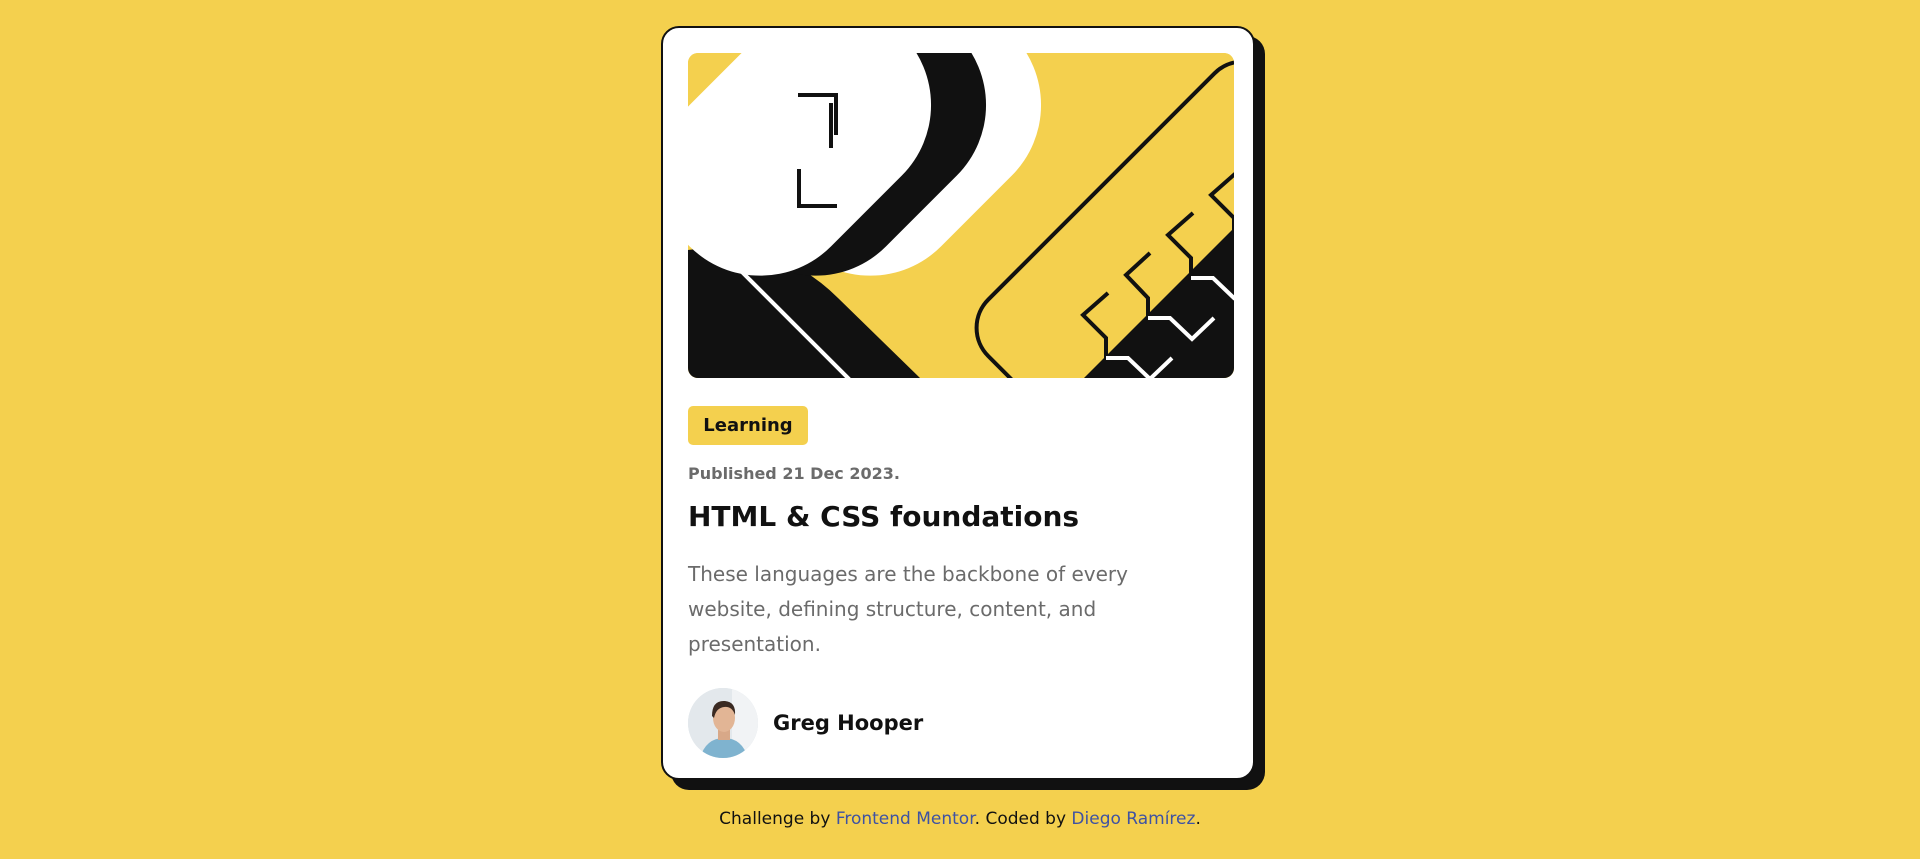 This screenshot has height=859, width=1920. I want to click on attribution-prefix: Challenge by, so click(777, 819).